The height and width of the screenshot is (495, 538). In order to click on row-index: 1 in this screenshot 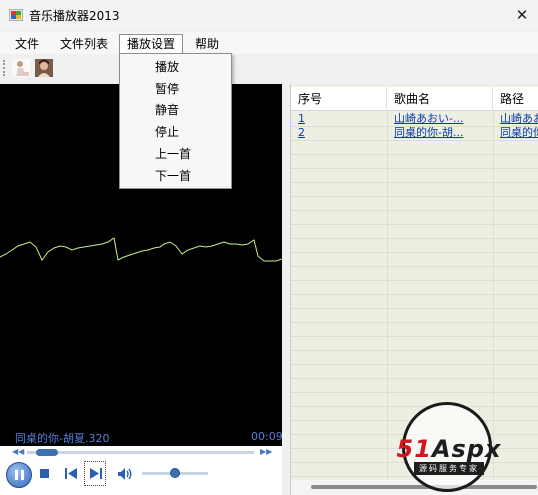, I will do `click(301, 118)`.